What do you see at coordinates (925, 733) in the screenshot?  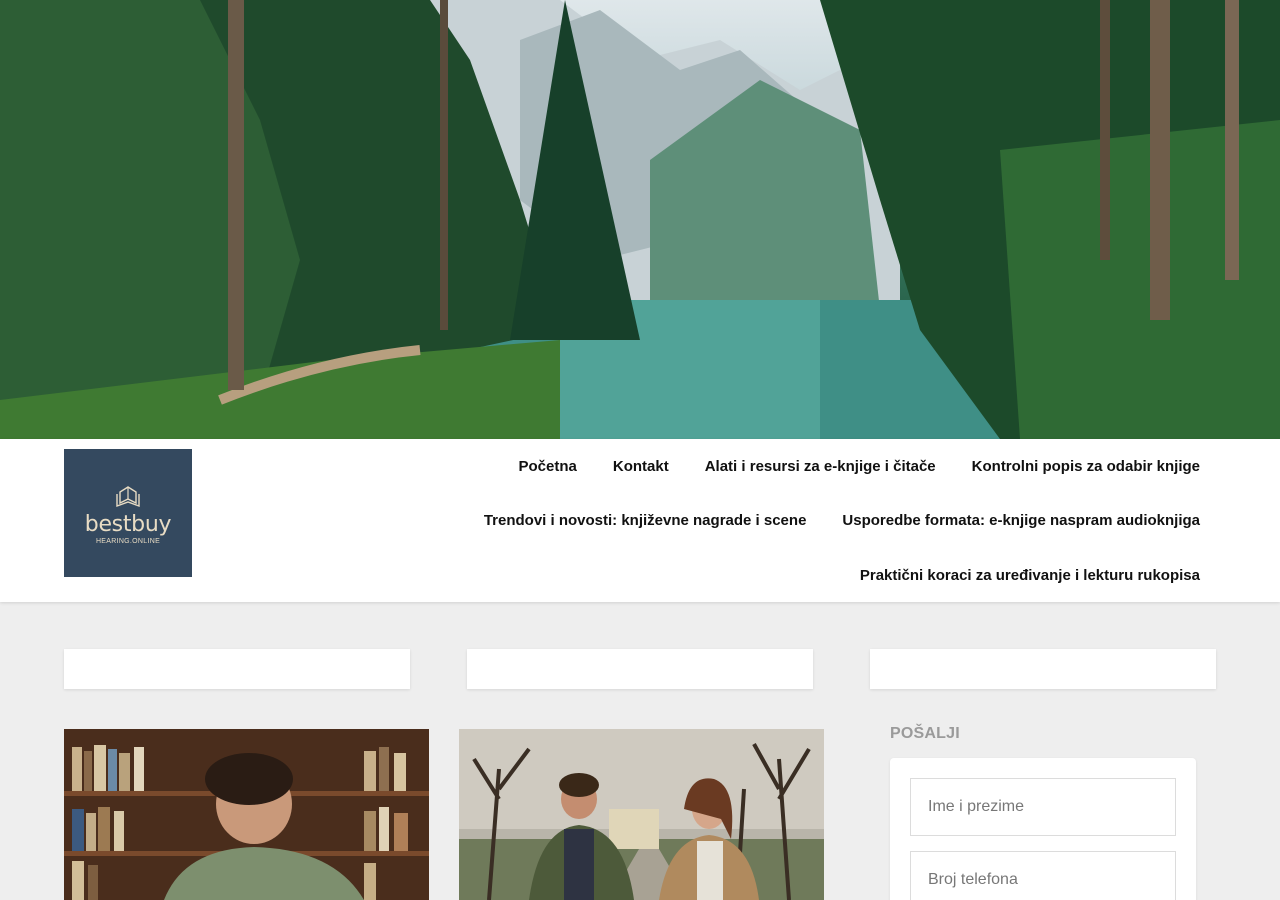 I see `sidebar-widget-title: POŠALJI` at bounding box center [925, 733].